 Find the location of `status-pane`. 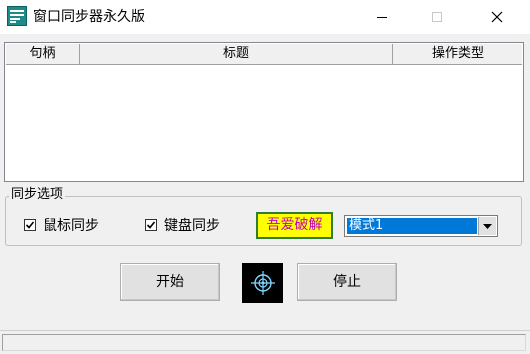

status-pane is located at coordinates (264, 342).